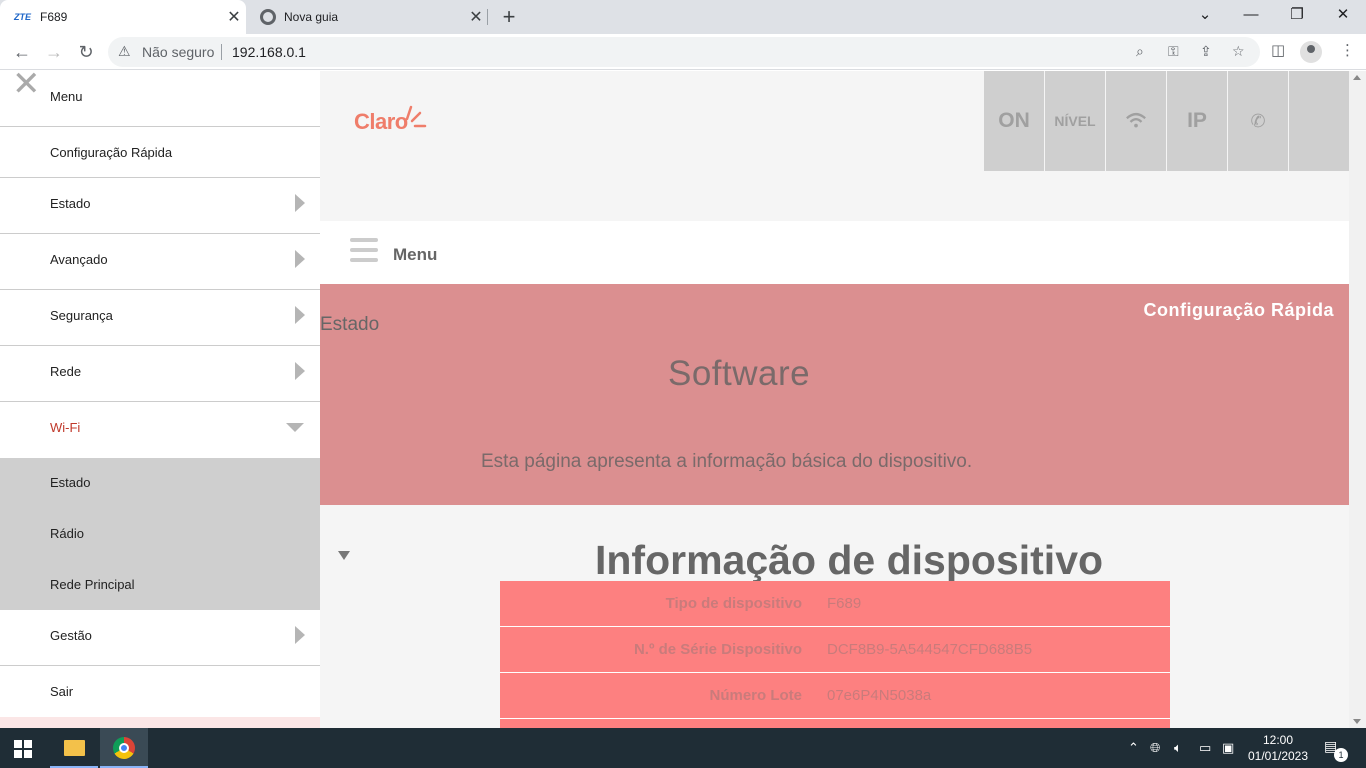 The image size is (1366, 768). Describe the element at coordinates (160, 534) in the screenshot. I see `sidebar-subitem-radio: Rádio` at that location.